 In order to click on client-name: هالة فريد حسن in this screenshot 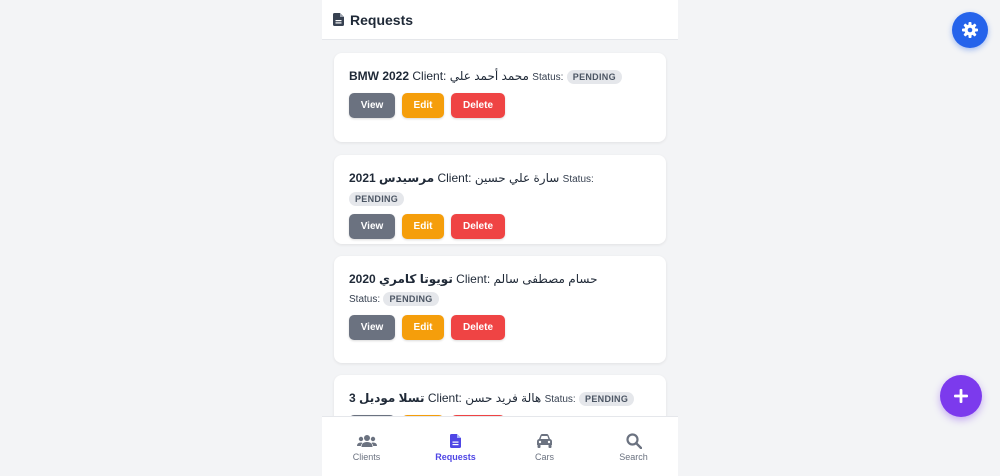, I will do `click(503, 398)`.